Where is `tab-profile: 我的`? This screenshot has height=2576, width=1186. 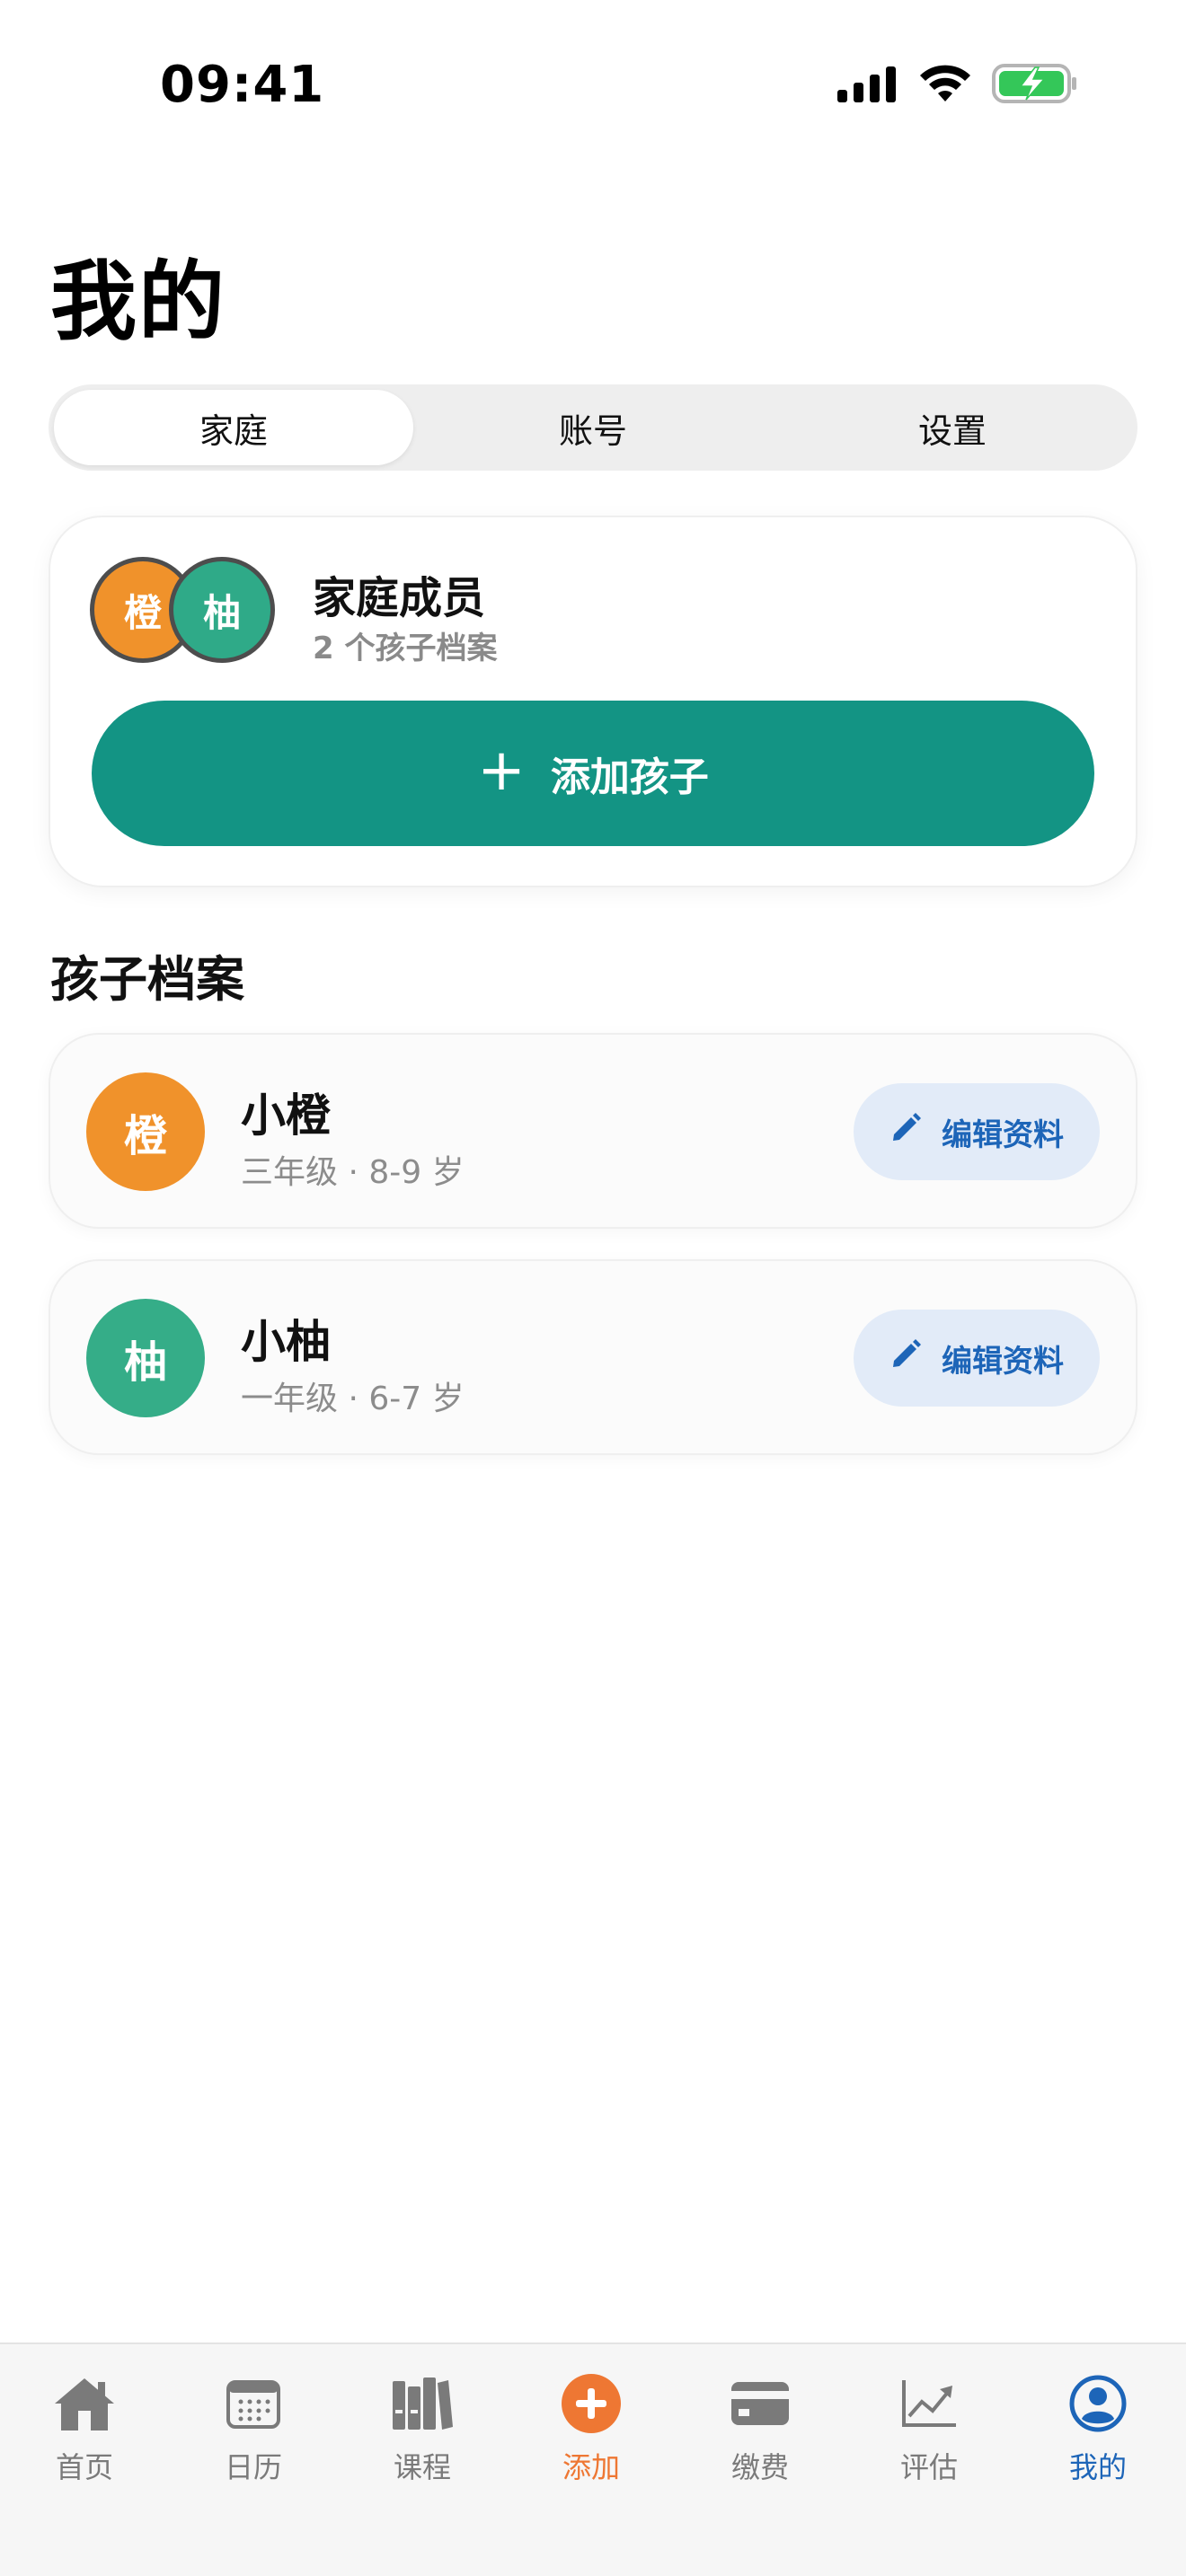
tab-profile: 我的 is located at coordinates (1097, 2428).